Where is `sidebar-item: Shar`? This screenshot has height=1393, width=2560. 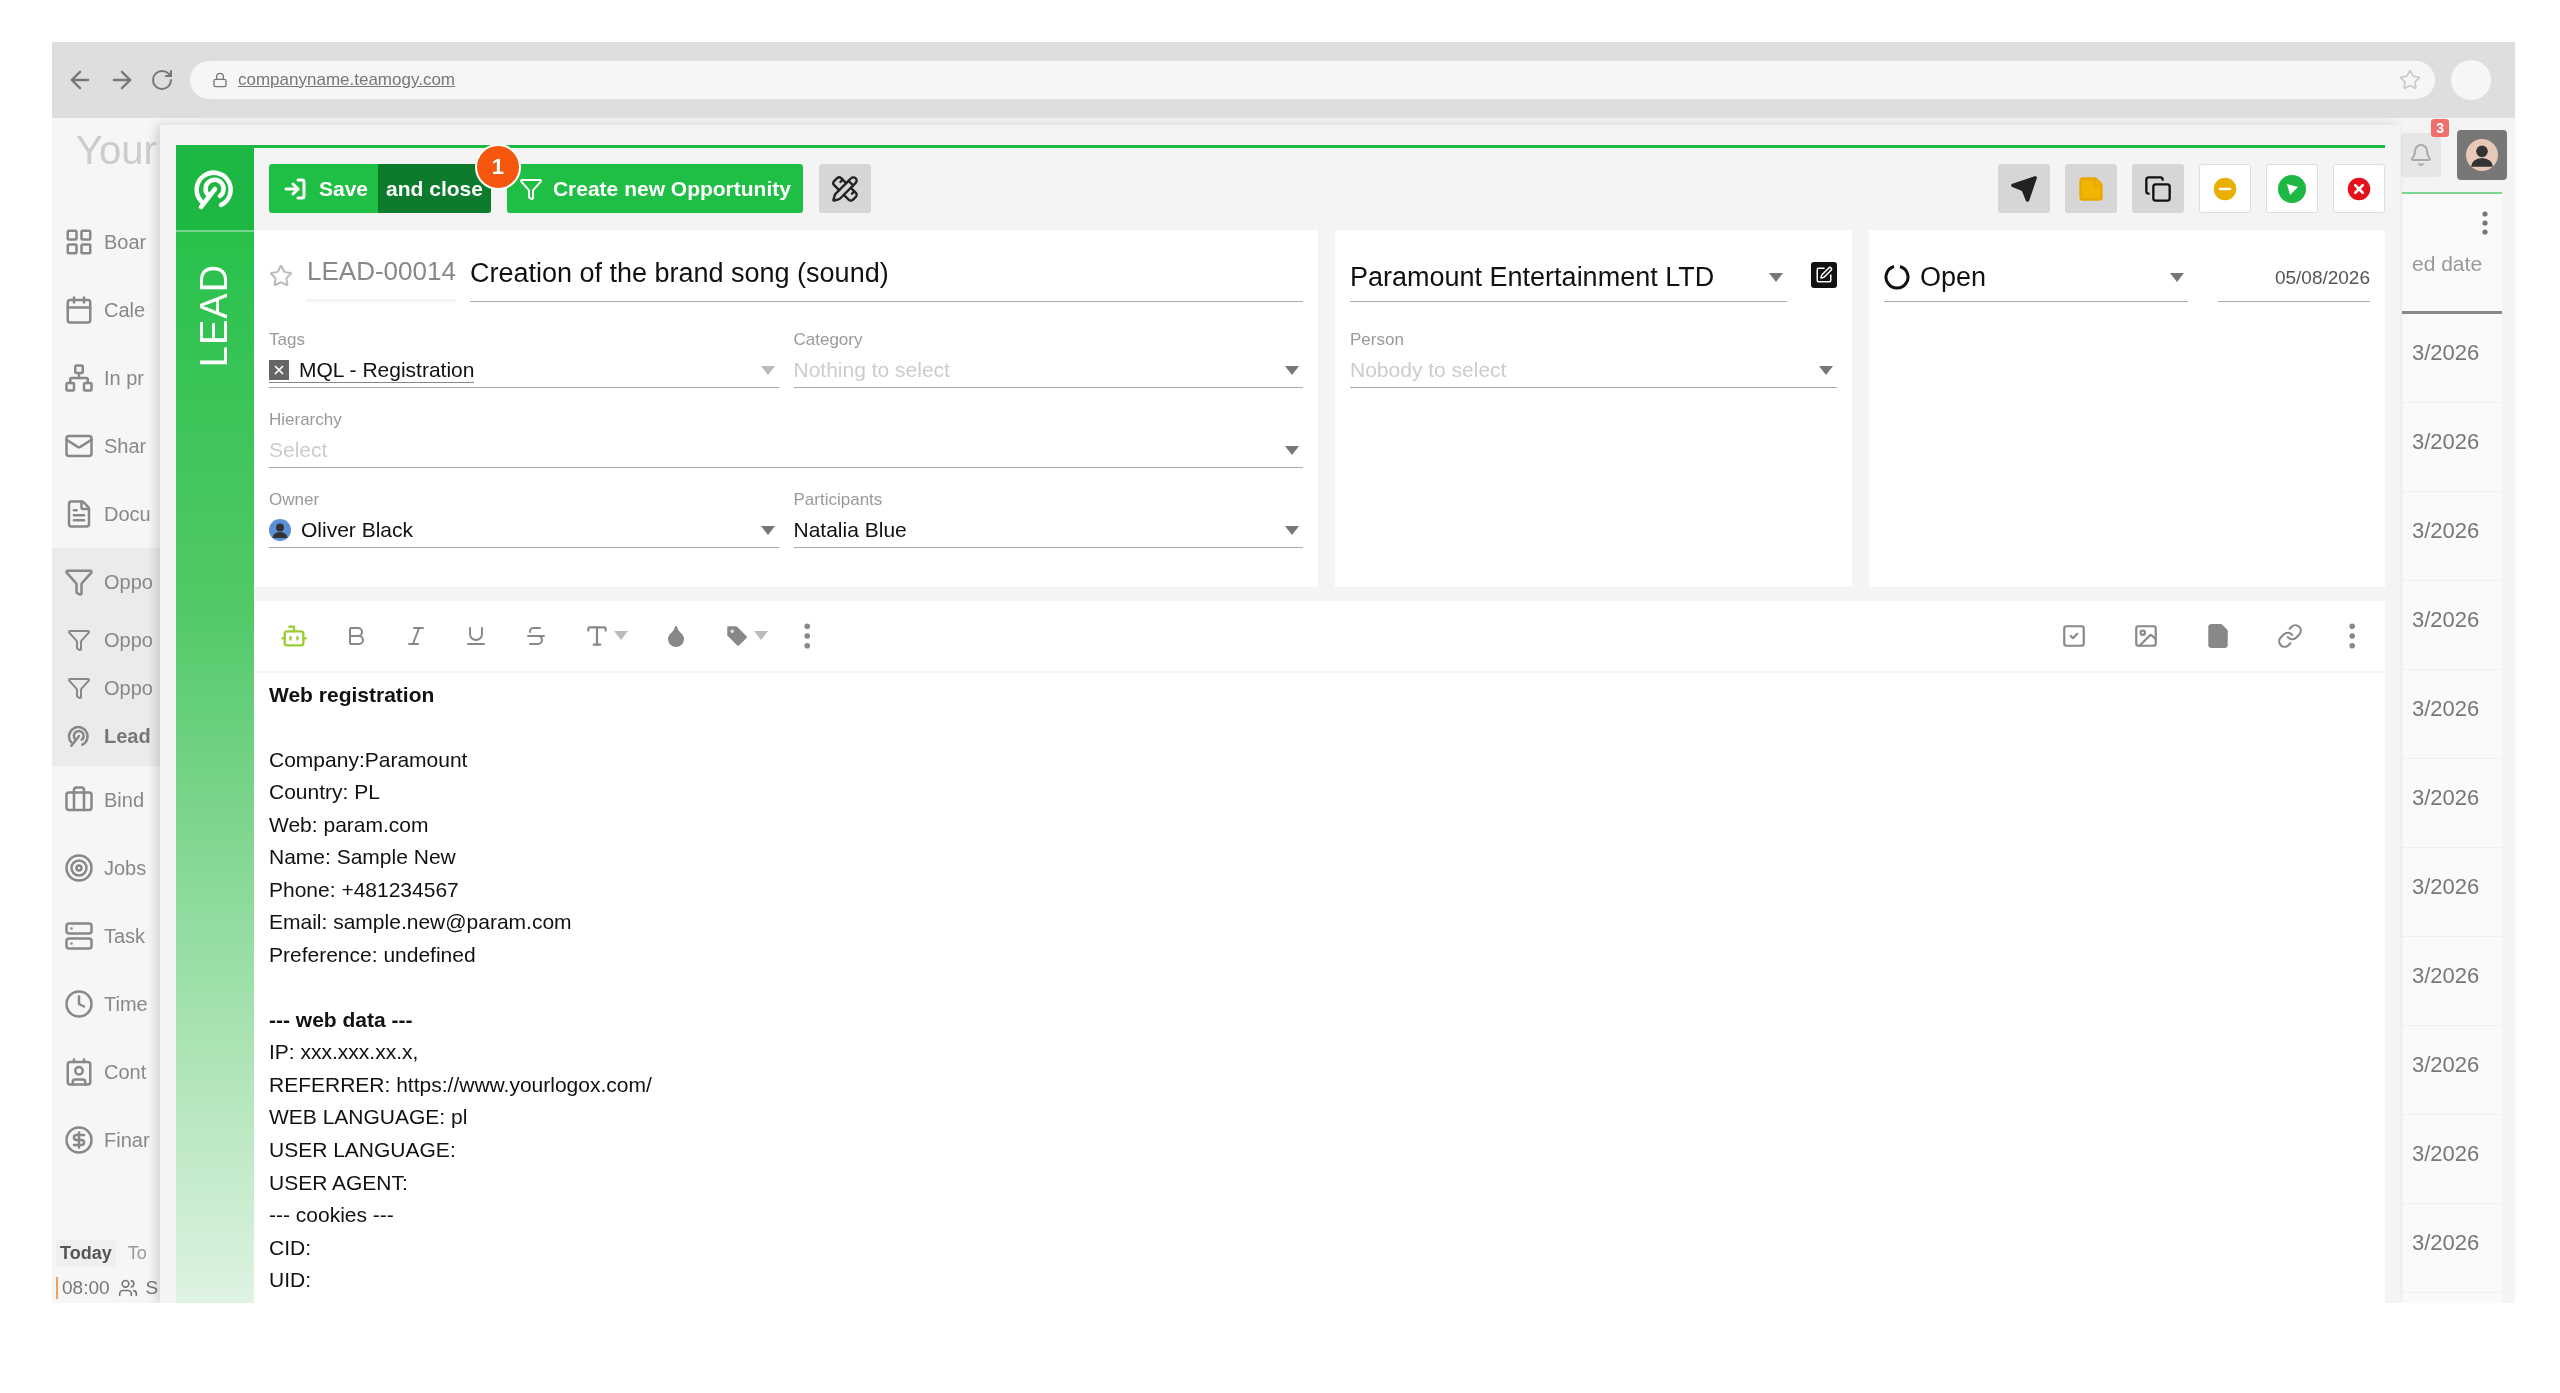
sidebar-item: Shar is located at coordinates (125, 446).